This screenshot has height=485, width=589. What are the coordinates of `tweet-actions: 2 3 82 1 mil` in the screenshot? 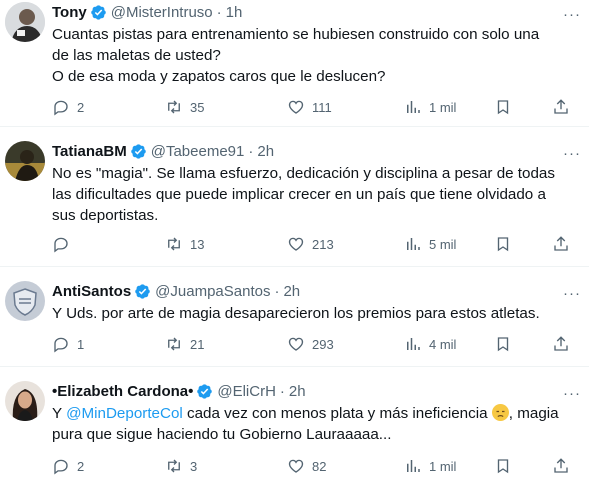 It's located at (294, 466).